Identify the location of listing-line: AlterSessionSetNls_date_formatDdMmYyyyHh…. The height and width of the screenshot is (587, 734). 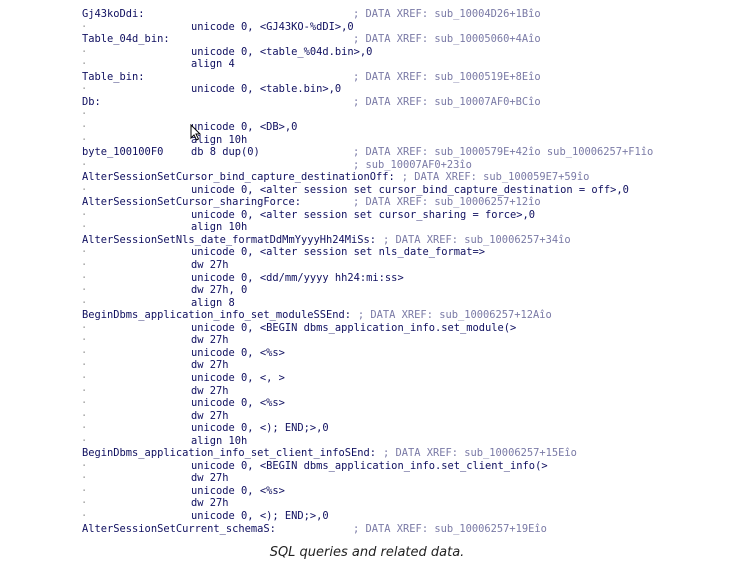
(367, 240).